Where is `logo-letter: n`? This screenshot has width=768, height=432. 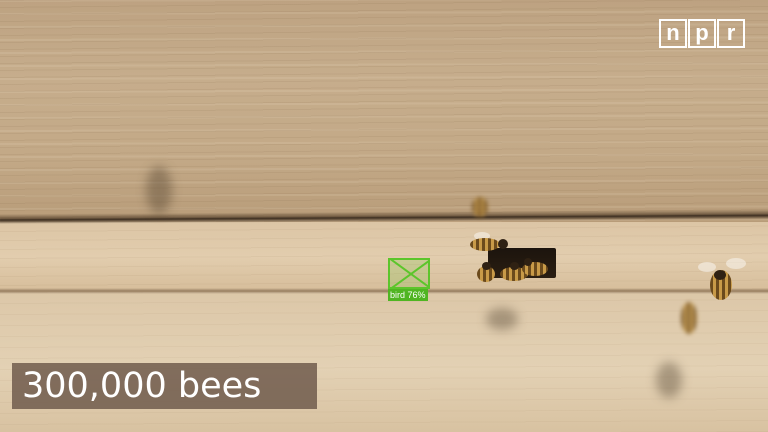
logo-letter: n is located at coordinates (673, 33).